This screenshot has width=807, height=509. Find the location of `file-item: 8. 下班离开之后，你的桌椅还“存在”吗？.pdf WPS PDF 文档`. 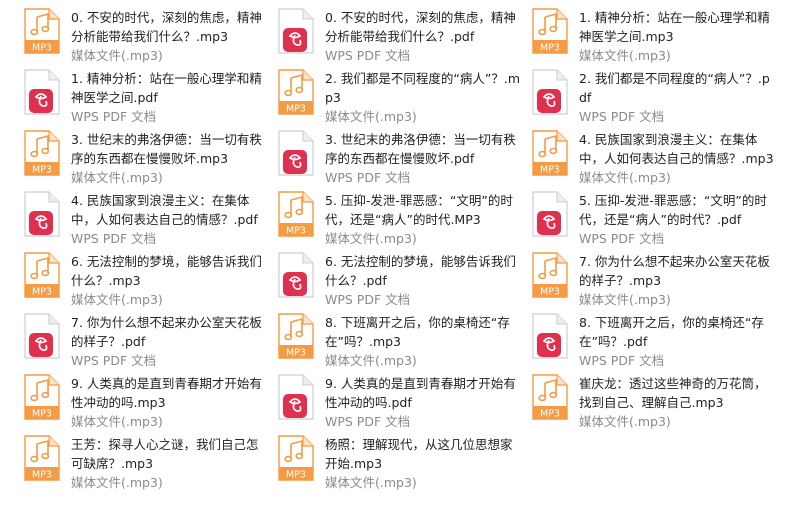

file-item: 8. 下班离开之后，你的桌椅还“存在”吗？.pdf WPS PDF 文档 is located at coordinates (659, 341).